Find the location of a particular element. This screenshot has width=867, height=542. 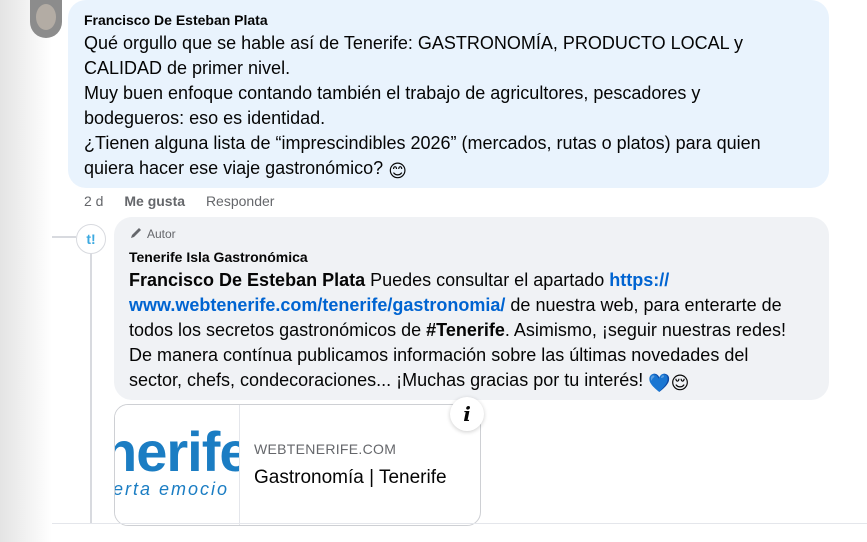

reply-text-4: . Asimismo, ¡seguir nuestras redes! is located at coordinates (645, 330).